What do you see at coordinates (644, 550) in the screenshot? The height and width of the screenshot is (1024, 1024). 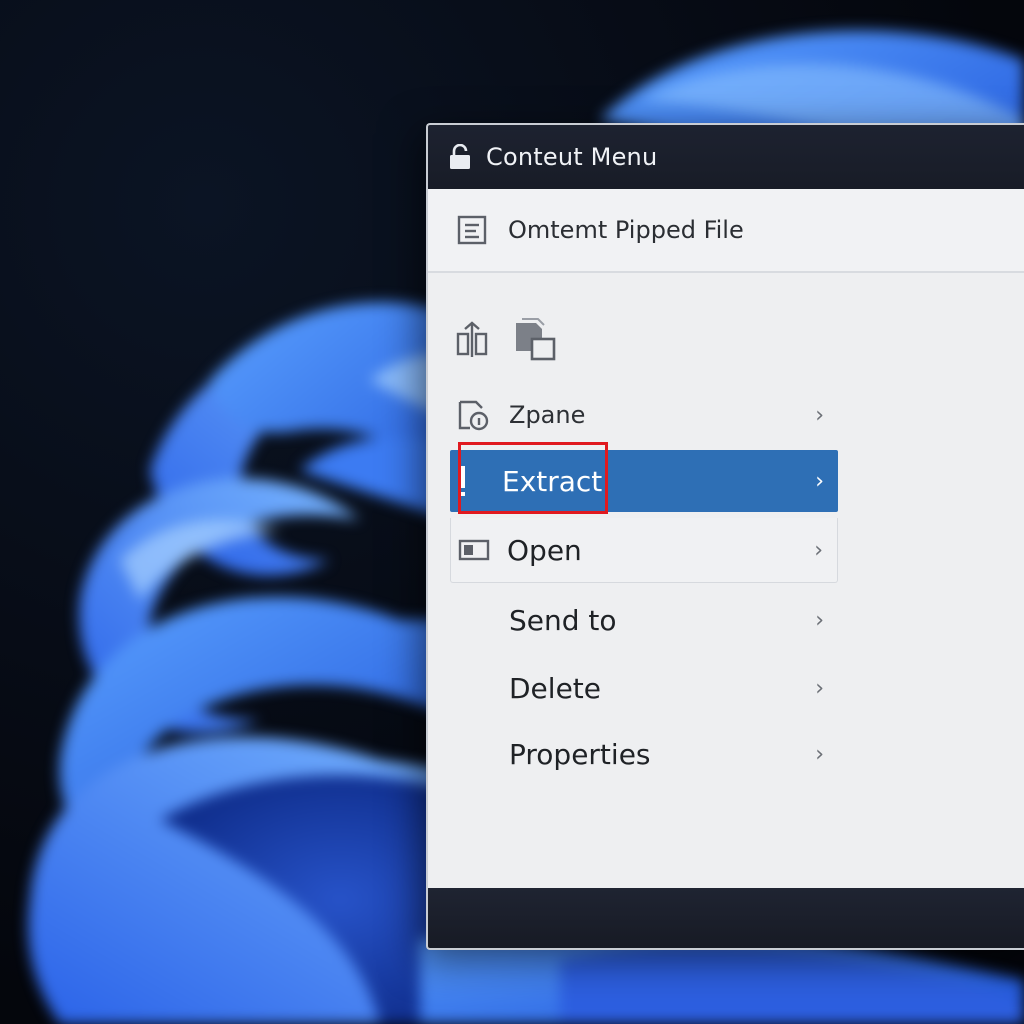 I see `menu-item-open: Open ›` at bounding box center [644, 550].